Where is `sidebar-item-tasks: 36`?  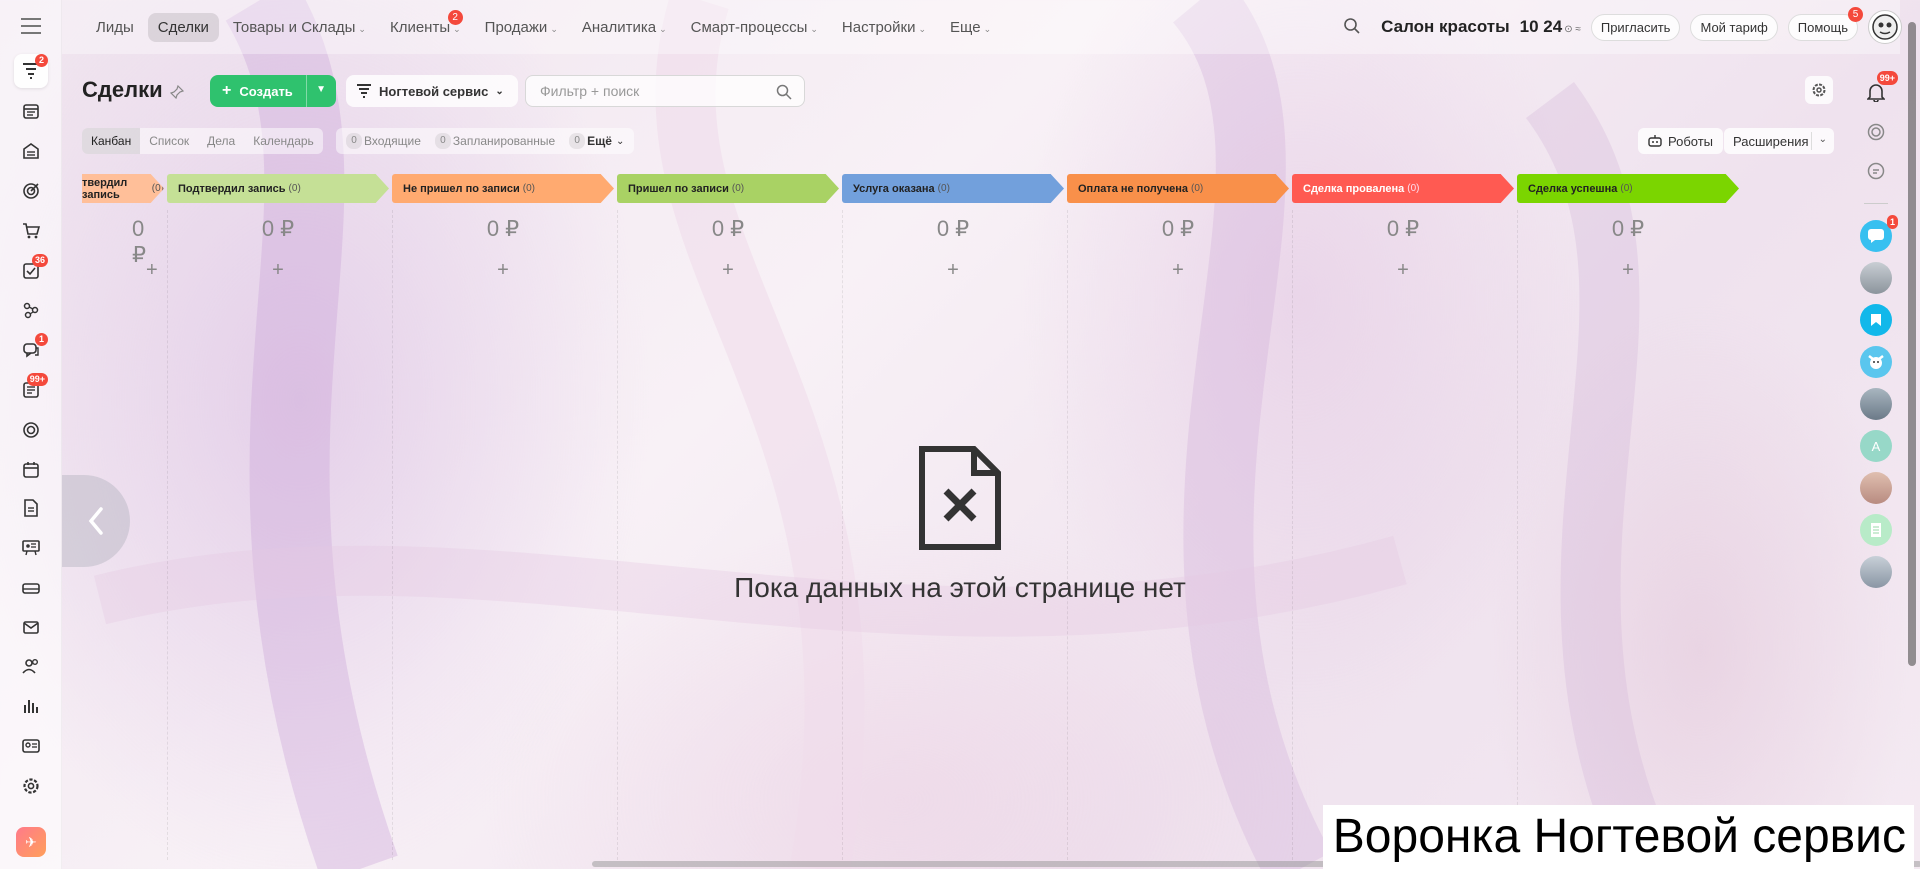 sidebar-item-tasks: 36 is located at coordinates (31, 271).